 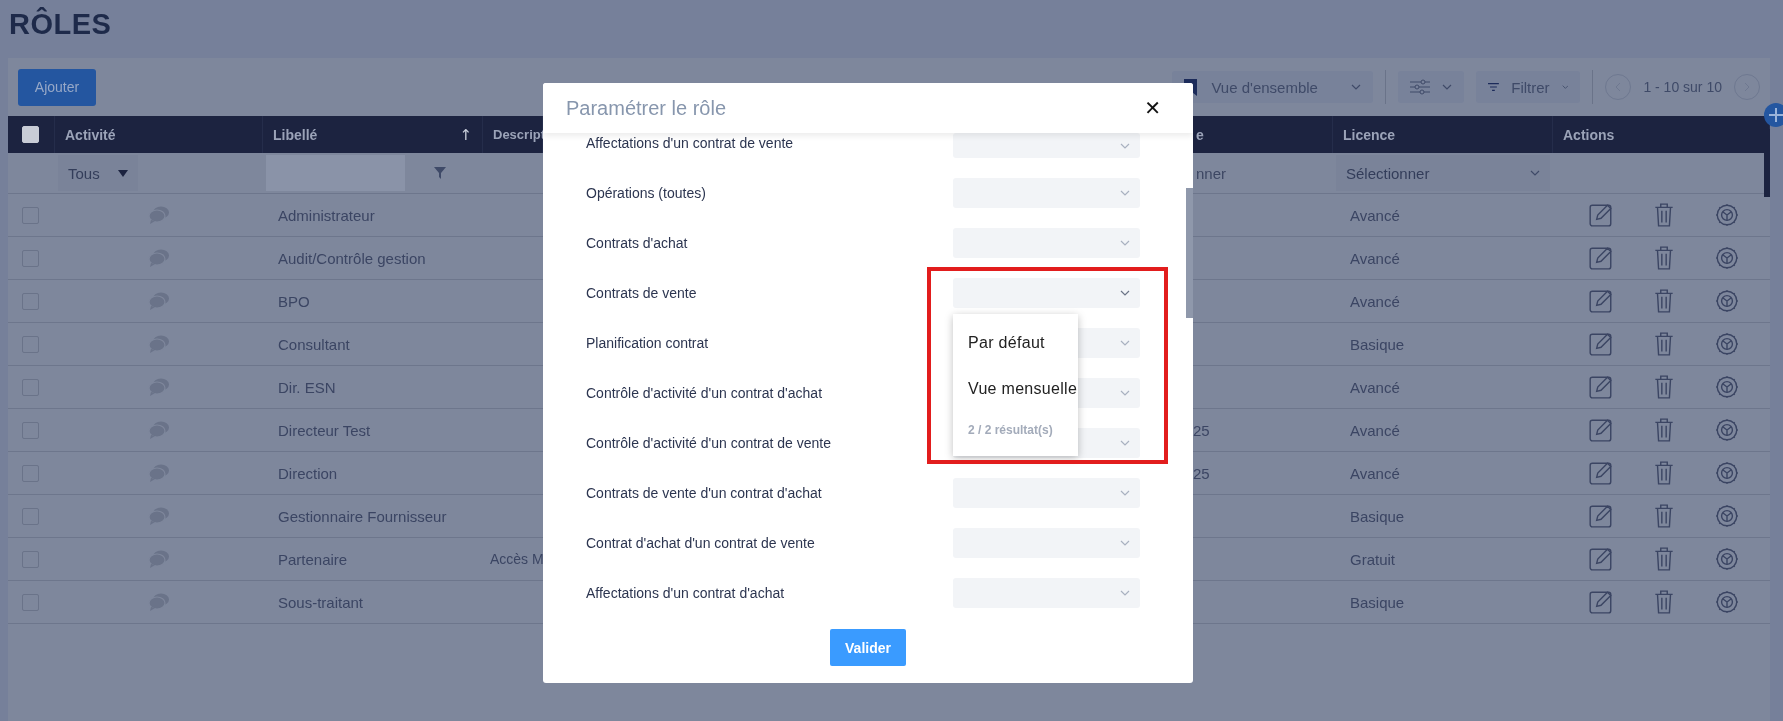 What do you see at coordinates (352, 258) in the screenshot?
I see `role-label: Audit/Contrôle gestion` at bounding box center [352, 258].